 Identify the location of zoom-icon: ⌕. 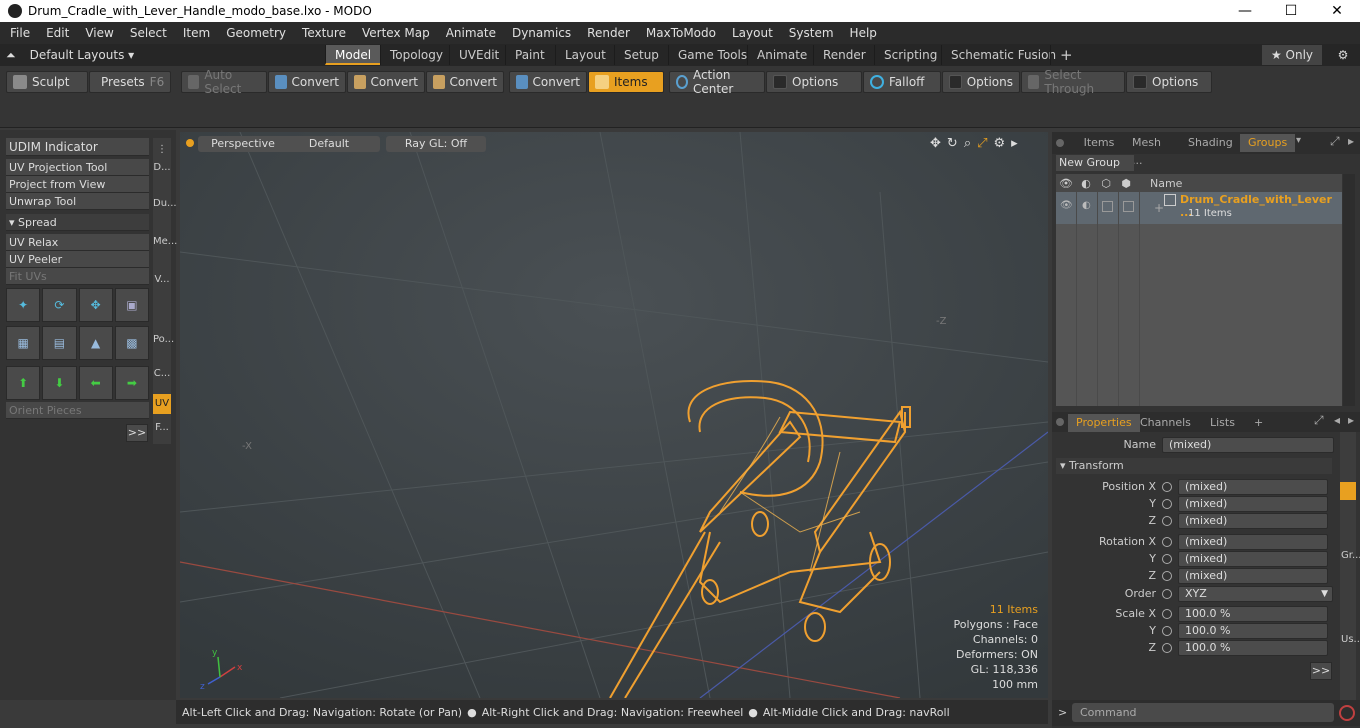
(970, 143).